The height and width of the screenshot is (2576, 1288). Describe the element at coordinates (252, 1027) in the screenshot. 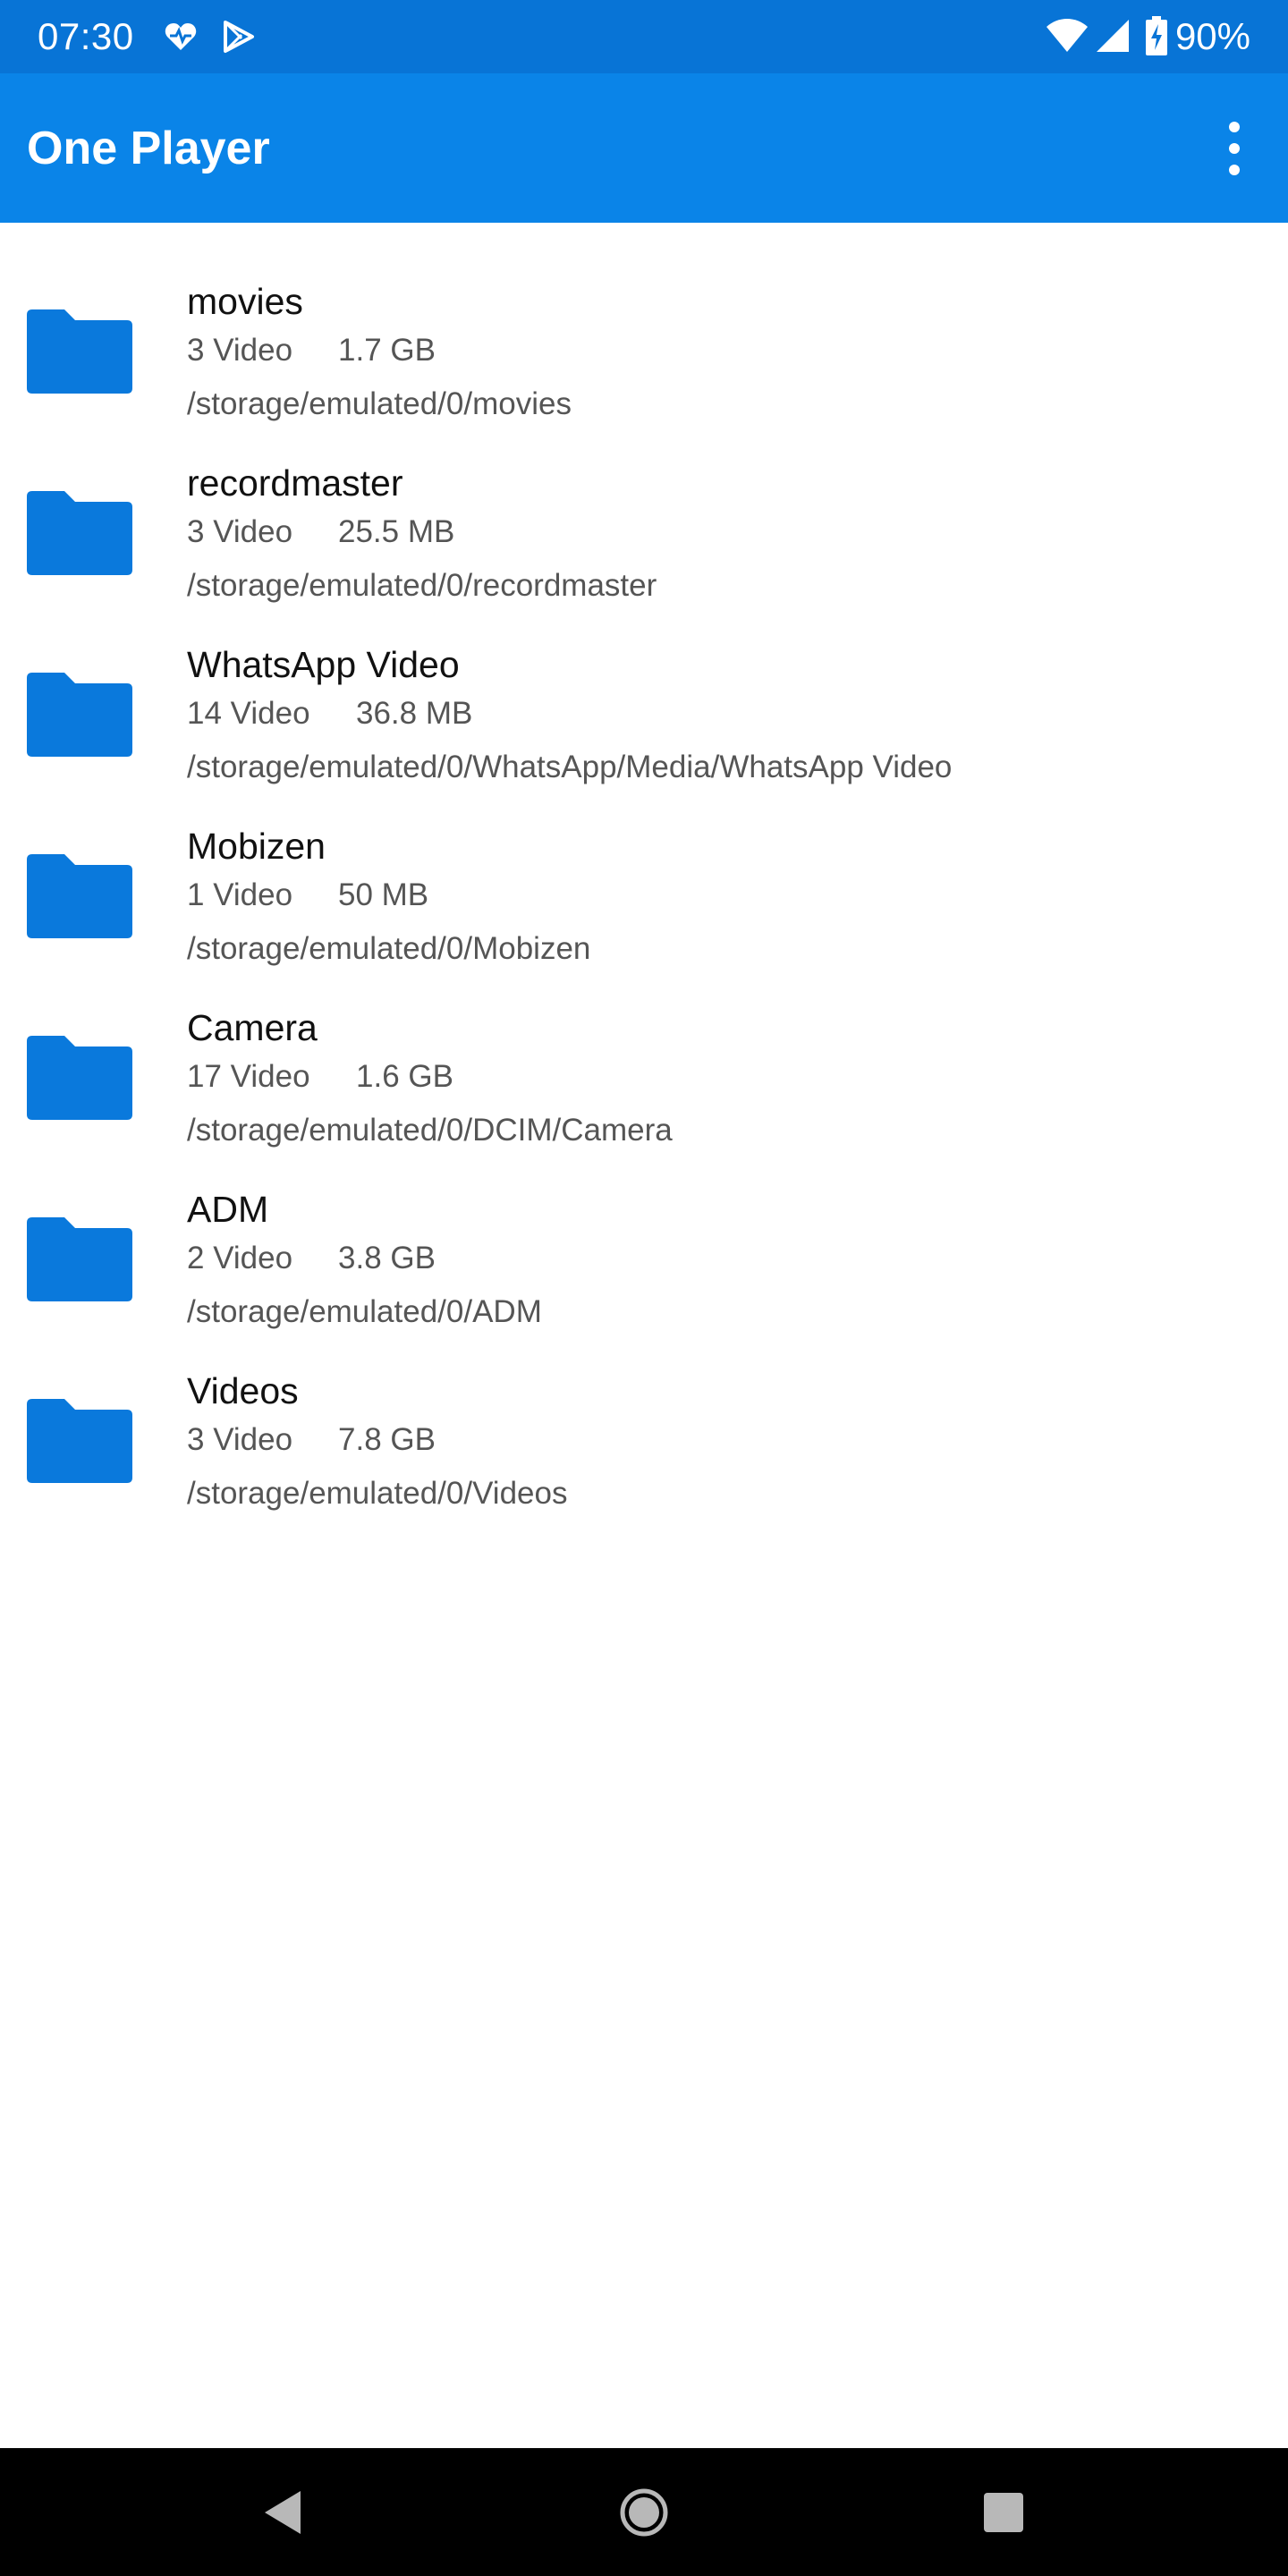

I see `folder-name: Camera` at that location.